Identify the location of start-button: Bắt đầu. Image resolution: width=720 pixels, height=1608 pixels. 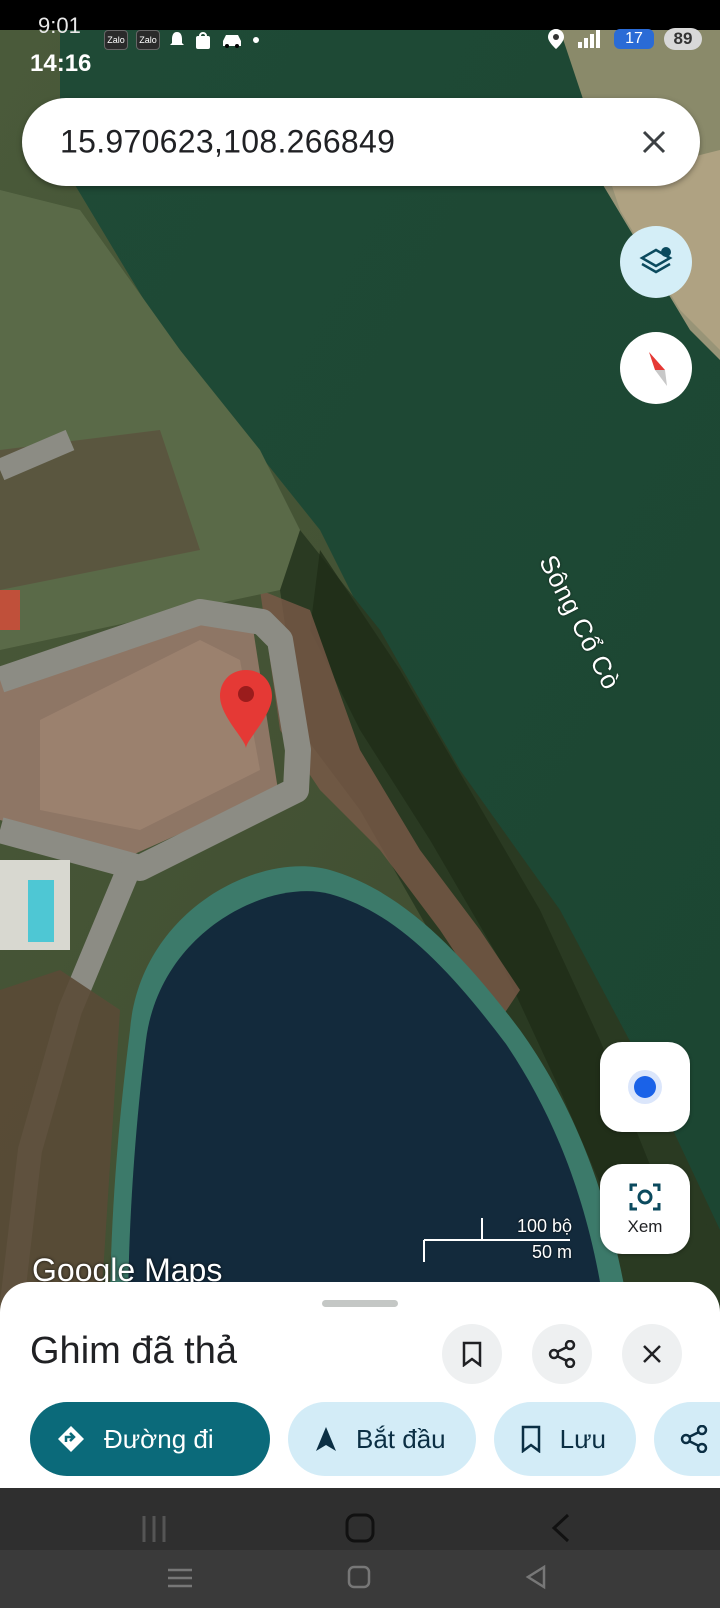
(382, 1439).